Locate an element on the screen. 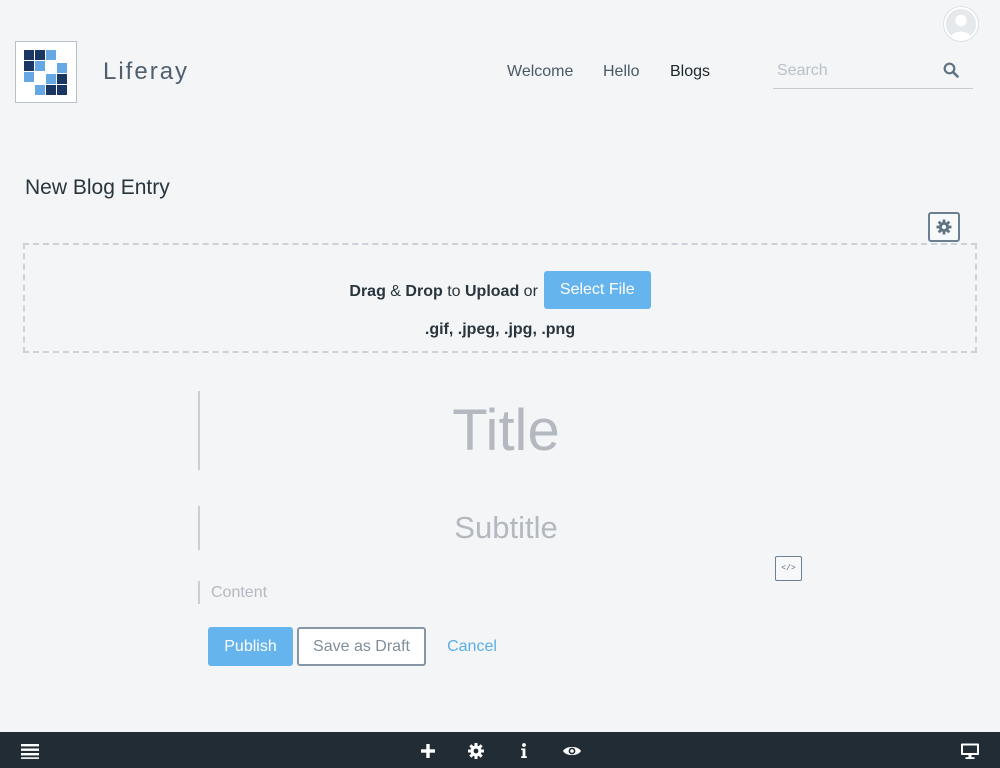  dropzone-instructions: Drag & Drop to Upload or Select File is located at coordinates (500, 291).